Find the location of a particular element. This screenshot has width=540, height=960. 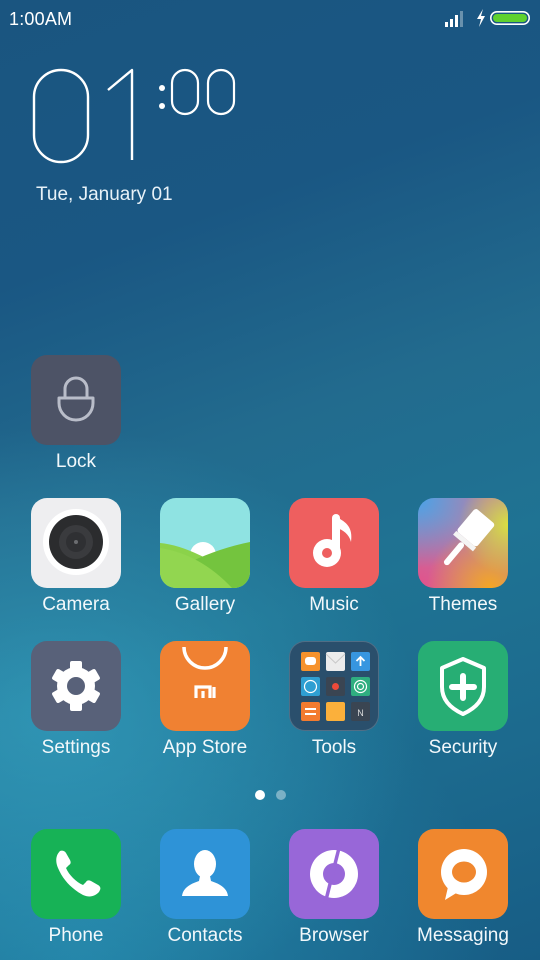

app-lock: Lock is located at coordinates (76, 420).